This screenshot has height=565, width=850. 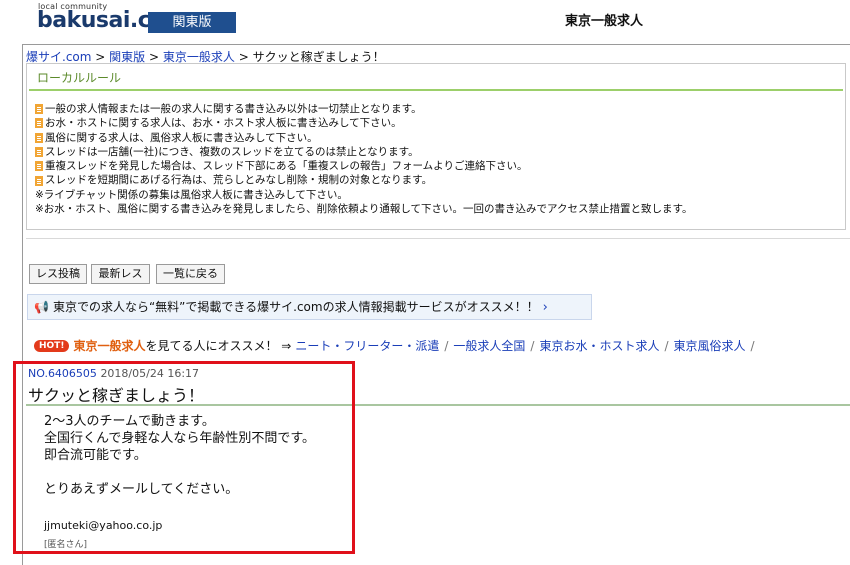 I want to click on recommend-text: を見てる人にオススメ！ ⇒, so click(x=218, y=346).